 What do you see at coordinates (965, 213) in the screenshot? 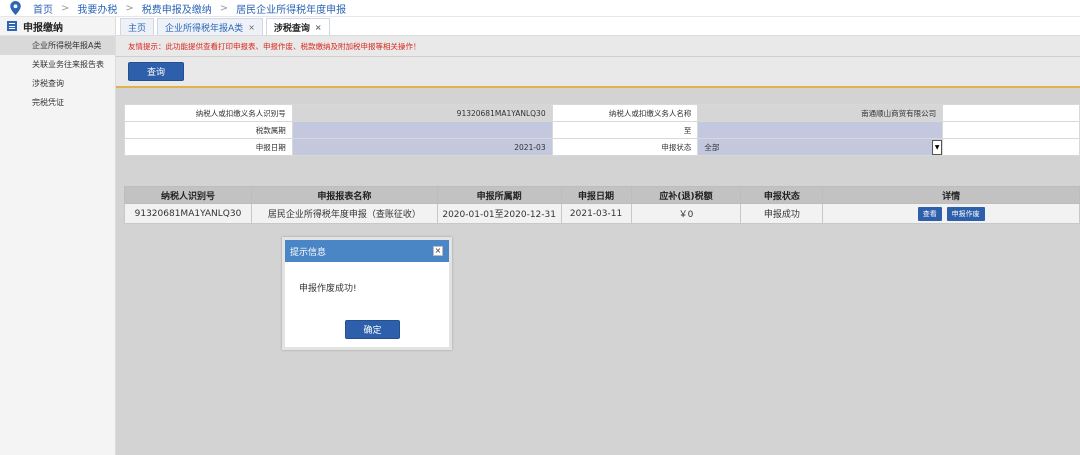
I see `void-declaration-button: 申报作废` at bounding box center [965, 213].